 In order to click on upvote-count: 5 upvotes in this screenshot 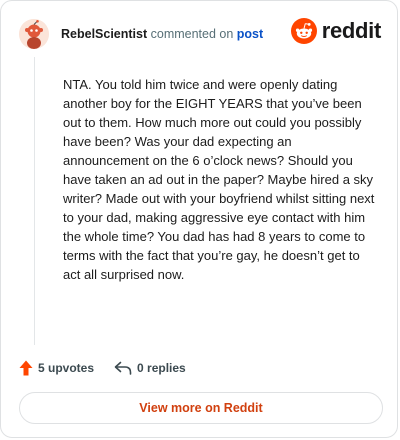, I will do `click(66, 368)`.